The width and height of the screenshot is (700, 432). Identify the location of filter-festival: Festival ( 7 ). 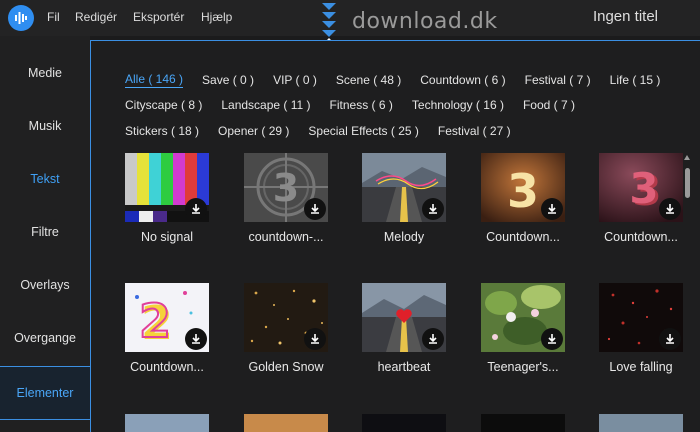
(558, 80).